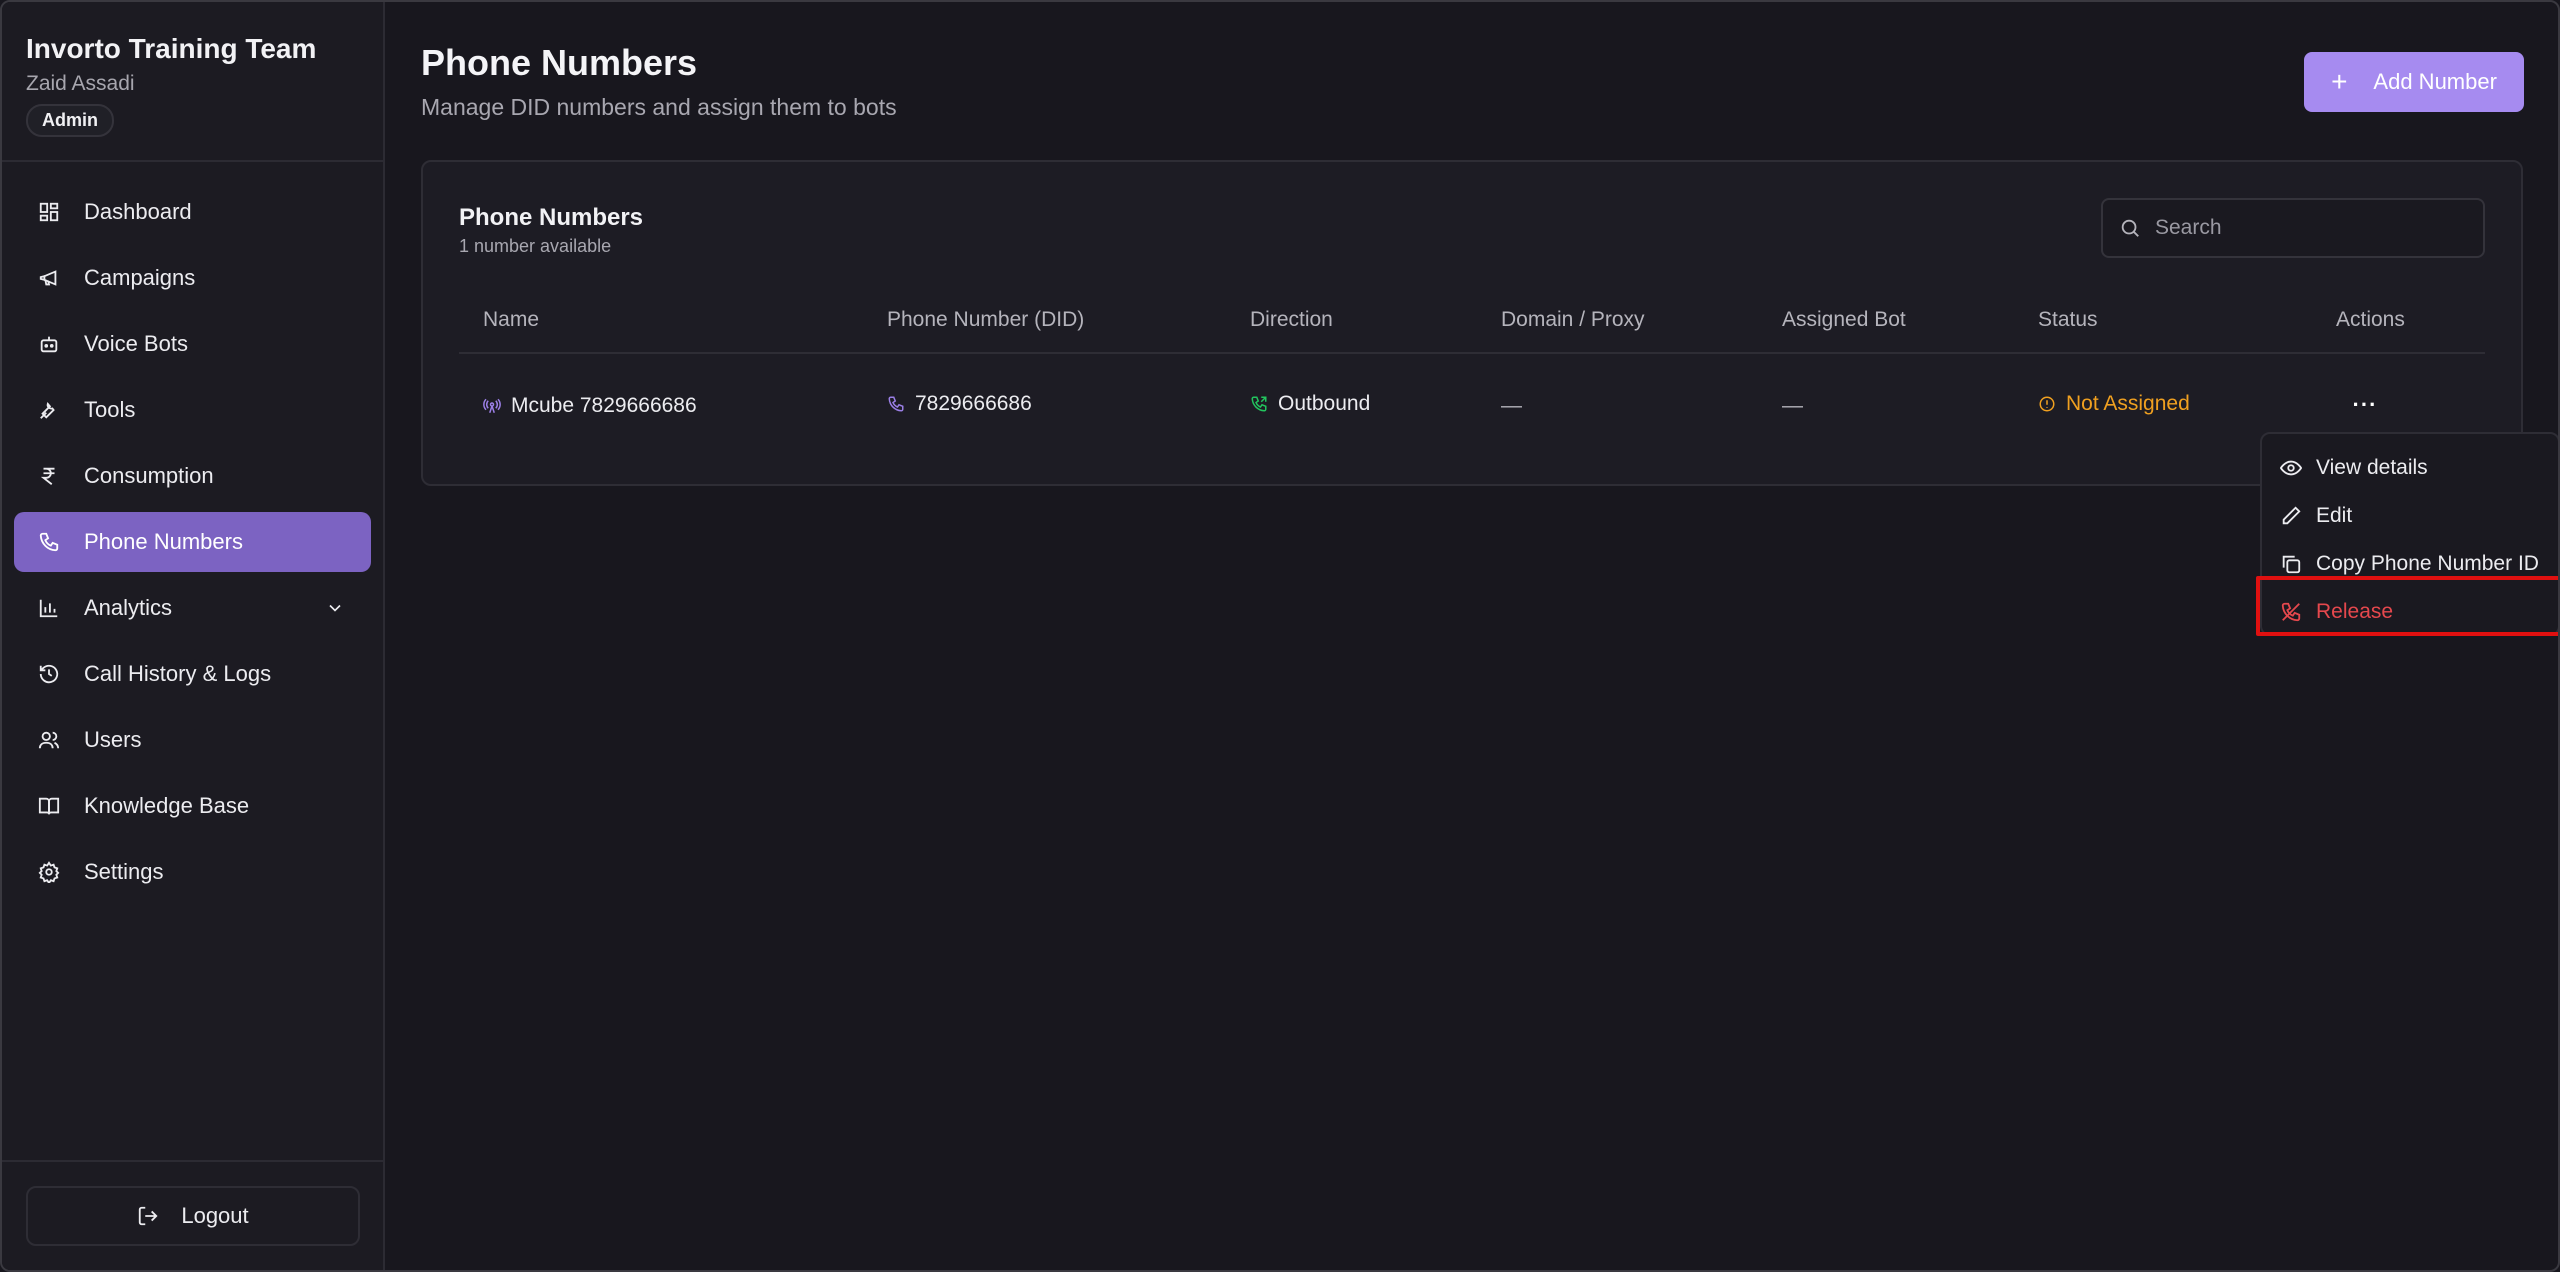 This screenshot has width=2560, height=1272. Describe the element at coordinates (2128, 403) in the screenshot. I see `status-badge: Not Assigned` at that location.